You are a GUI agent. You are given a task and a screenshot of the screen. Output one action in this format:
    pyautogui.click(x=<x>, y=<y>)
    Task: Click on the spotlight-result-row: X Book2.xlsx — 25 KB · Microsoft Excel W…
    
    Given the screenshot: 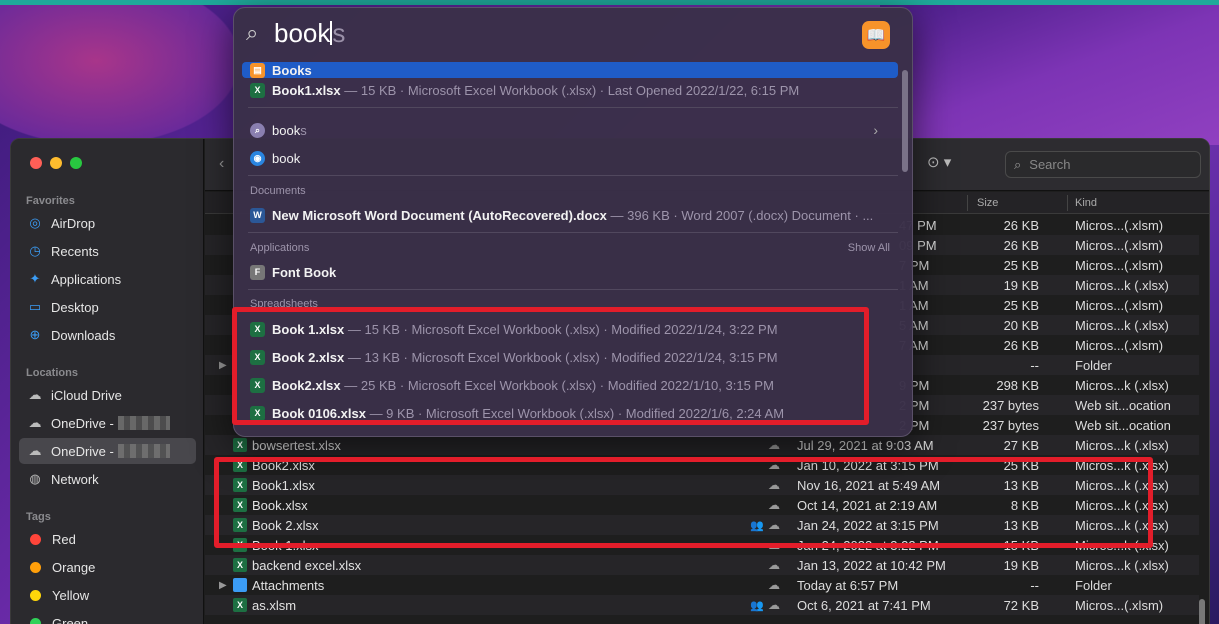 What is the action you would take?
    pyautogui.click(x=570, y=385)
    